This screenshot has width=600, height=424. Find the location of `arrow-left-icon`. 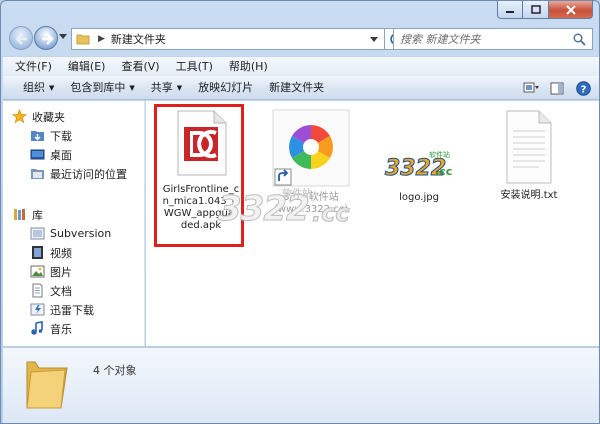

arrow-left-icon is located at coordinates (21, 39).